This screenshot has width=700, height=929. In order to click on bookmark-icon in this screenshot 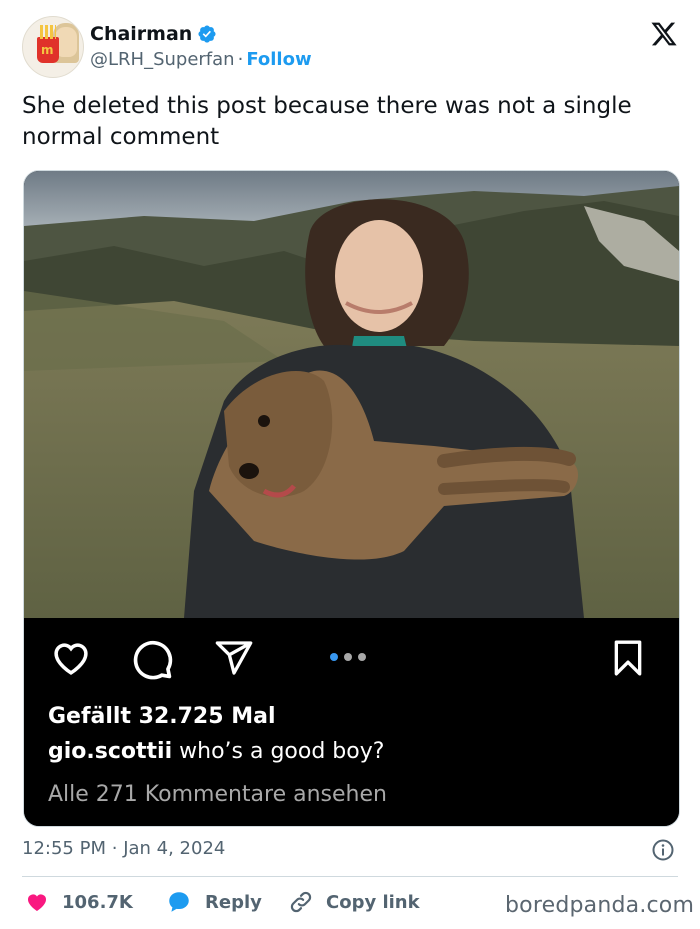, I will do `click(628, 658)`.